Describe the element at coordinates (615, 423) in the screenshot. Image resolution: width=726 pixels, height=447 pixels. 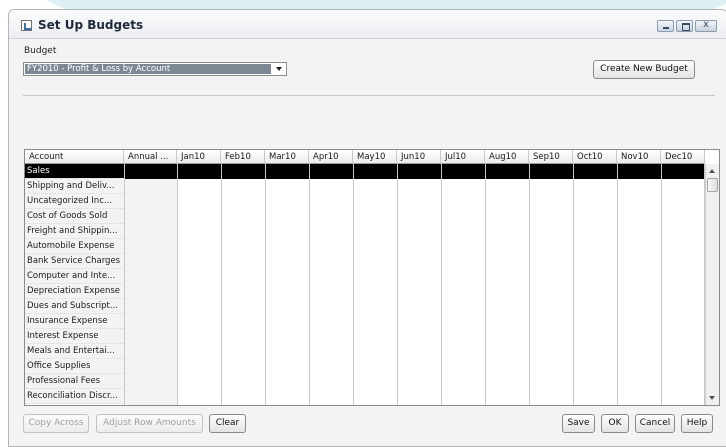
I see `ok-button: OK` at that location.